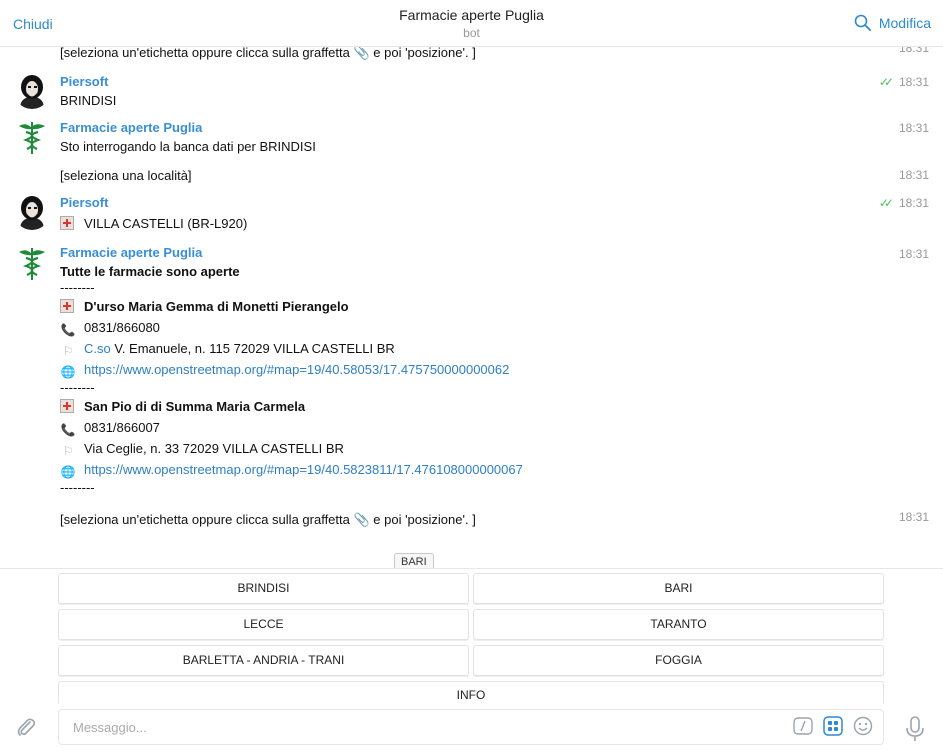  What do you see at coordinates (863, 726) in the screenshot?
I see `emoji-icon` at bounding box center [863, 726].